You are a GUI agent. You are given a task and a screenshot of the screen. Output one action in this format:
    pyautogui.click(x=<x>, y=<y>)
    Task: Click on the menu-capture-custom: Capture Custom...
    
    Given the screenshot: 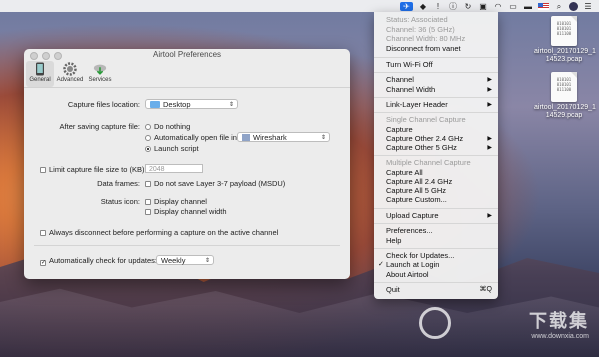 What is the action you would take?
    pyautogui.click(x=439, y=200)
    